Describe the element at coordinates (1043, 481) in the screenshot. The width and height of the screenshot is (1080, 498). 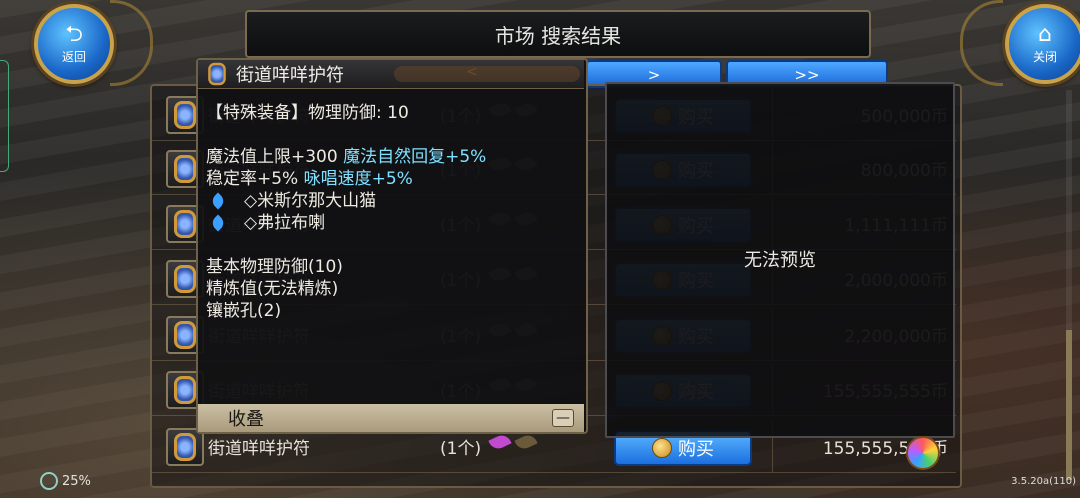
I see `version-label: 3.5.20a(110)` at that location.